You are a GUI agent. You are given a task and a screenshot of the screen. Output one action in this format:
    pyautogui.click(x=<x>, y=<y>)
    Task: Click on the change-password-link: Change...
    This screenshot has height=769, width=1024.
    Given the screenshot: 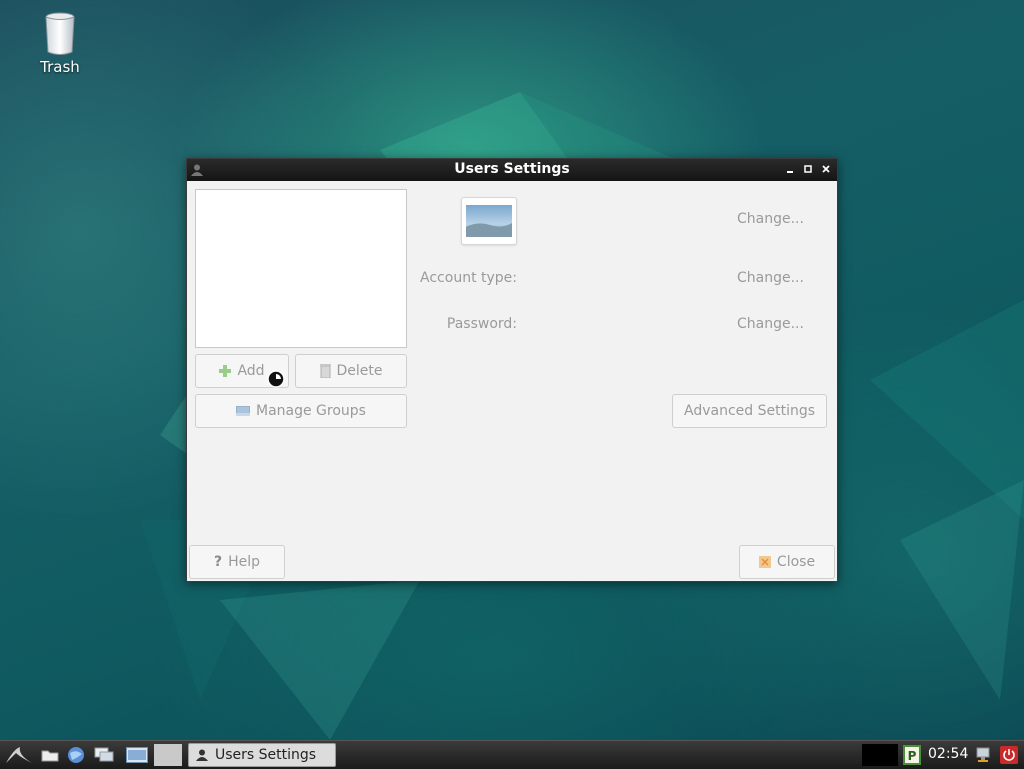 What is the action you would take?
    pyautogui.click(x=770, y=324)
    